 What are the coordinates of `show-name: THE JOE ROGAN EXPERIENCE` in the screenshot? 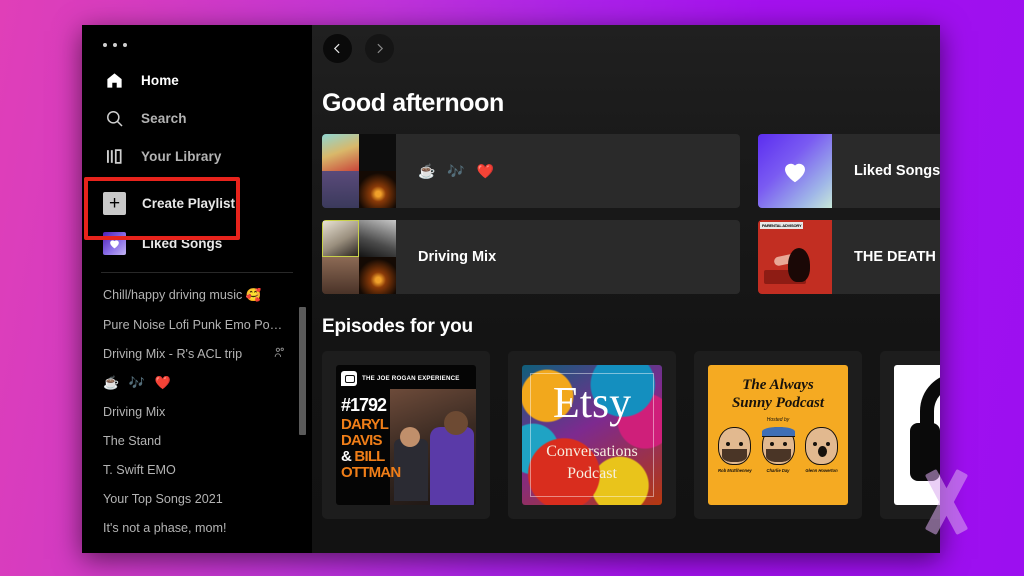 It's located at (411, 378).